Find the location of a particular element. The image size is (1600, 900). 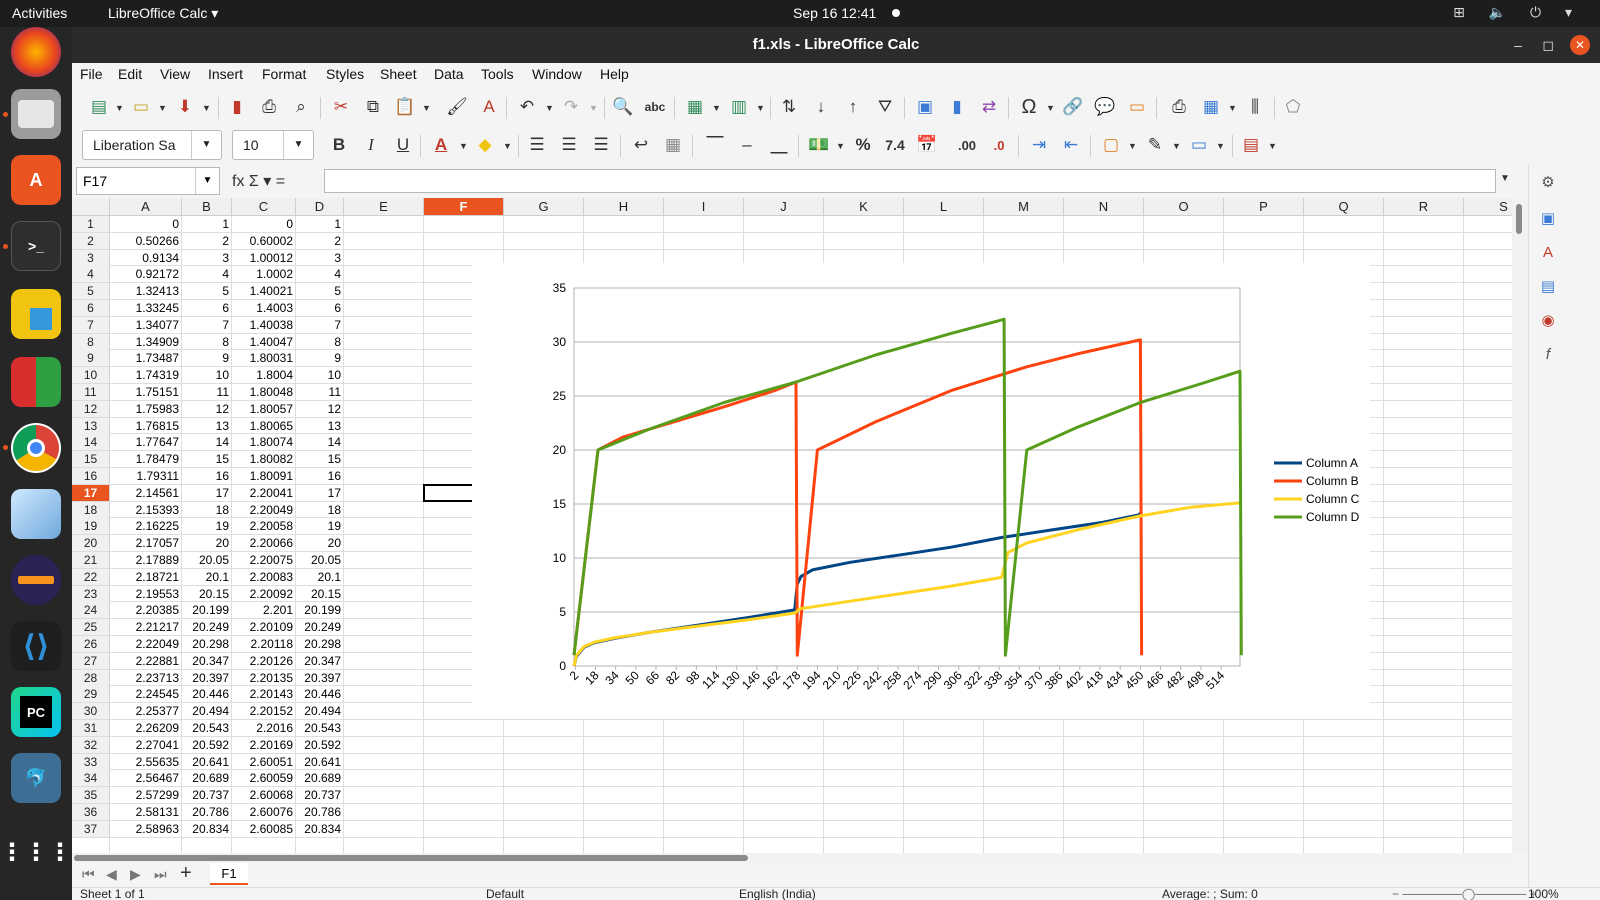

cell-c19: 2.20058 is located at coordinates (264, 526).